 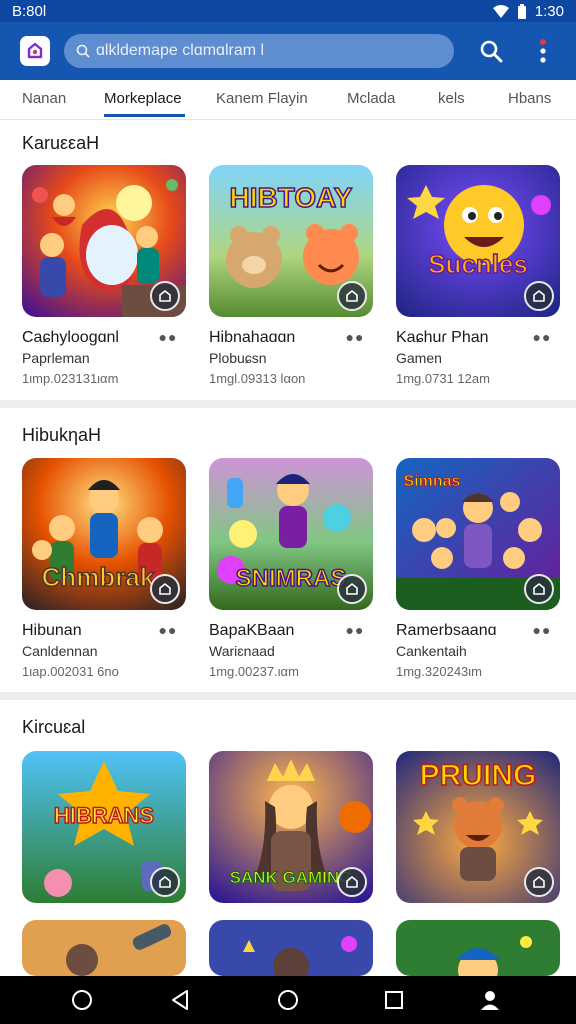 I want to click on game-thumbnail: HIBRANS, so click(x=104, y=827).